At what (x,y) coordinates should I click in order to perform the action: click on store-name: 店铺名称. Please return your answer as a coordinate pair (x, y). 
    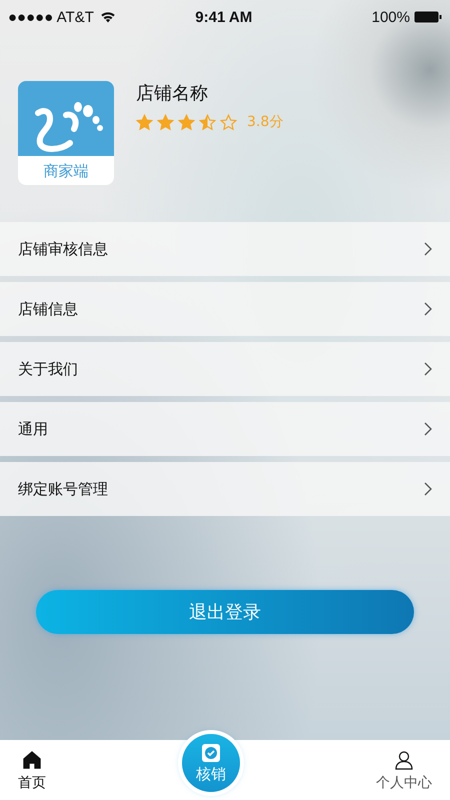
    Looking at the image, I should click on (172, 93).